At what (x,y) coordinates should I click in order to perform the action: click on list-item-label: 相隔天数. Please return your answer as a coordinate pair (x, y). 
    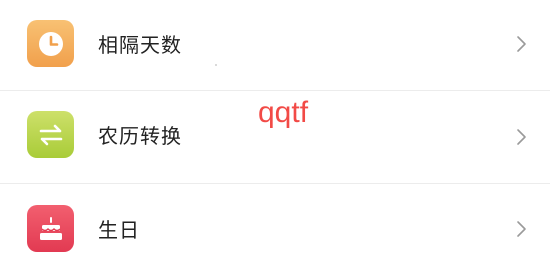
    Looking at the image, I should click on (140, 45).